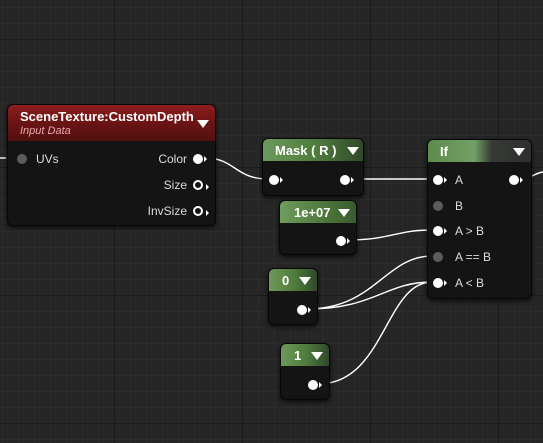  What do you see at coordinates (200, 159) in the screenshot?
I see `color-output-pin` at bounding box center [200, 159].